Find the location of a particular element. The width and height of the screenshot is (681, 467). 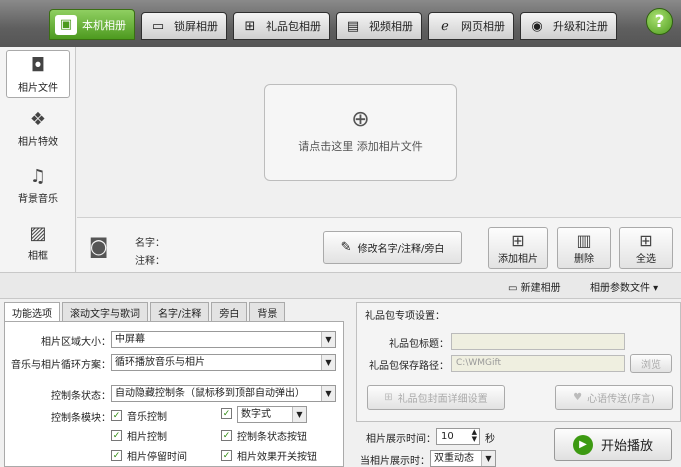

photo-effect-switch-checkbox: ✓ 相片效果开关按钮 is located at coordinates (269, 455).